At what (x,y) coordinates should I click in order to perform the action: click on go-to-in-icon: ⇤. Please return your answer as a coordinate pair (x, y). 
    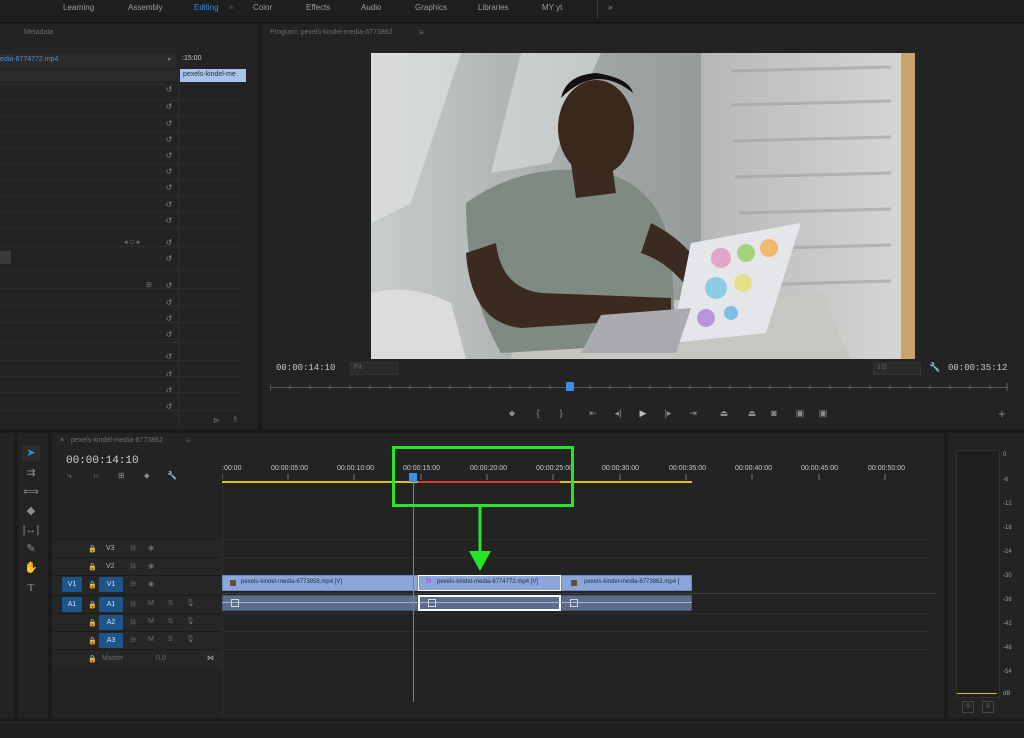
    Looking at the image, I should click on (593, 413).